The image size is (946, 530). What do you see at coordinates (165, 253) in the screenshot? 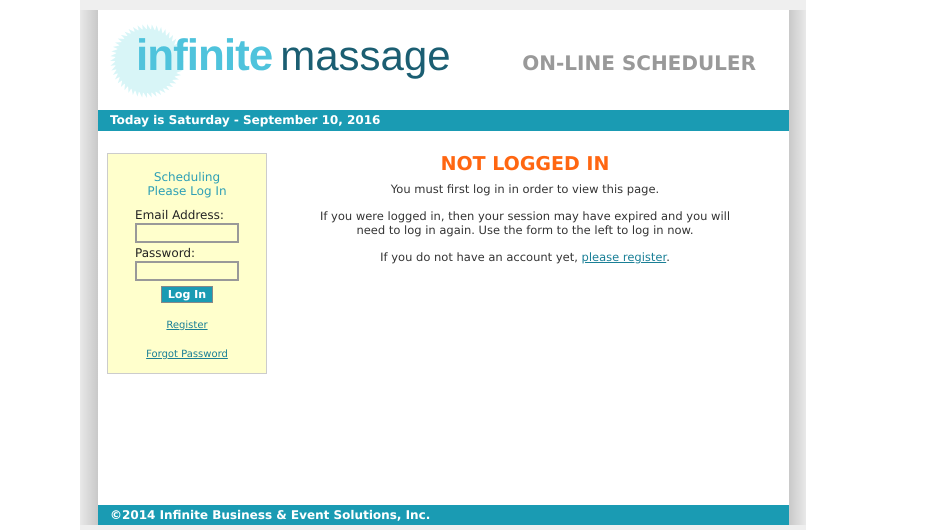
I see `field-label: Password:` at bounding box center [165, 253].